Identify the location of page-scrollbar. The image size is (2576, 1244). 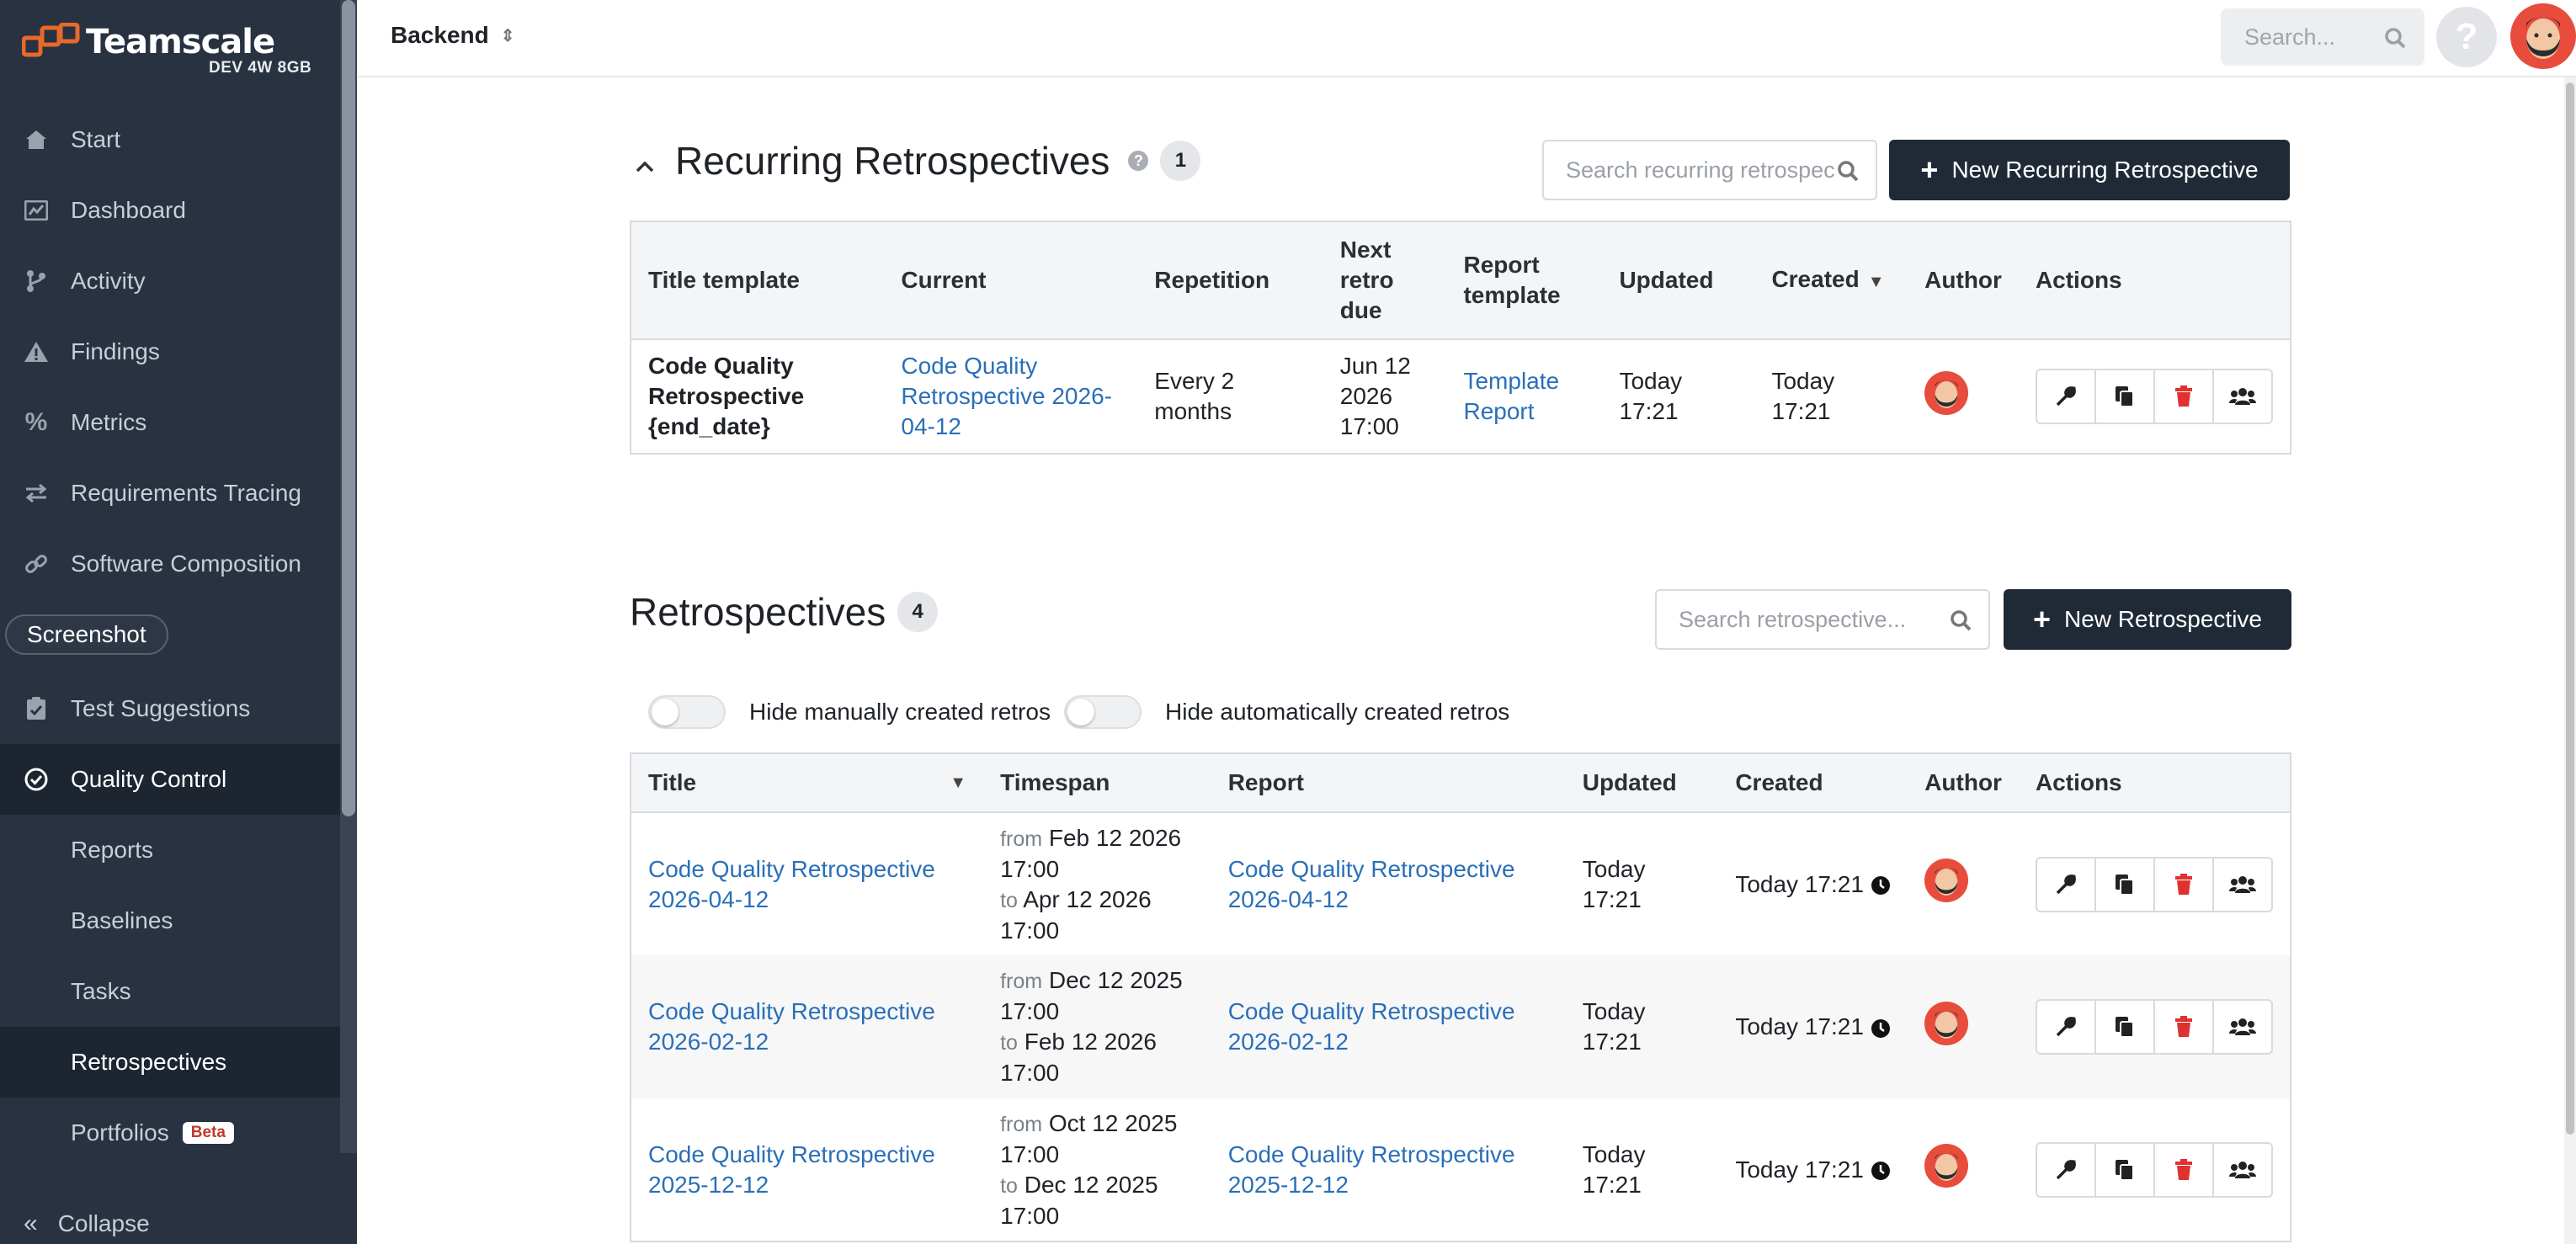
(2570, 661).